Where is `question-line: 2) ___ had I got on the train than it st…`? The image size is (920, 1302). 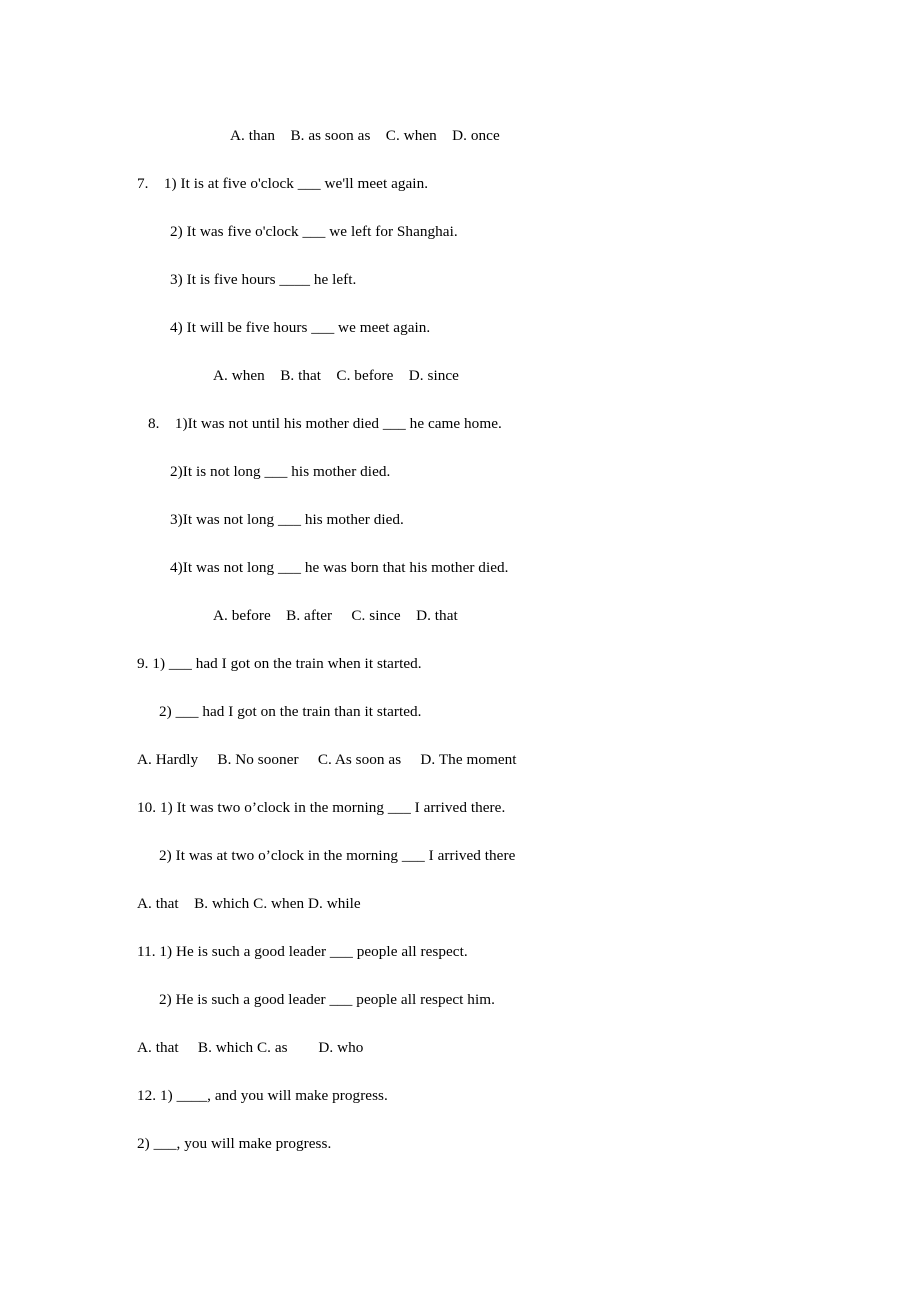 question-line: 2) ___ had I got on the train than it st… is located at coordinates (290, 711).